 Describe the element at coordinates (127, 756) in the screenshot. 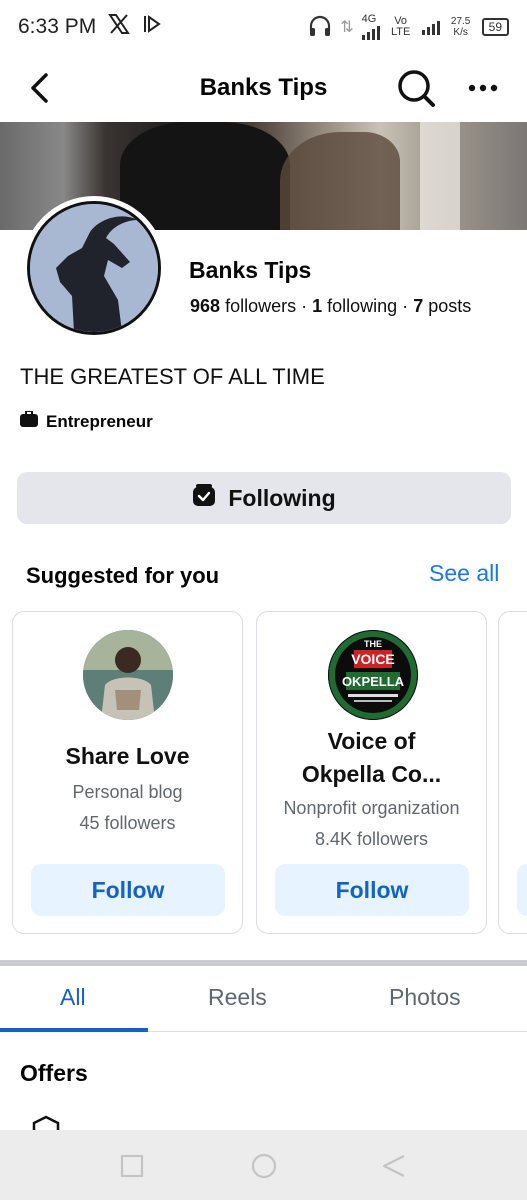

I see `suggestion-name: Share Love` at that location.